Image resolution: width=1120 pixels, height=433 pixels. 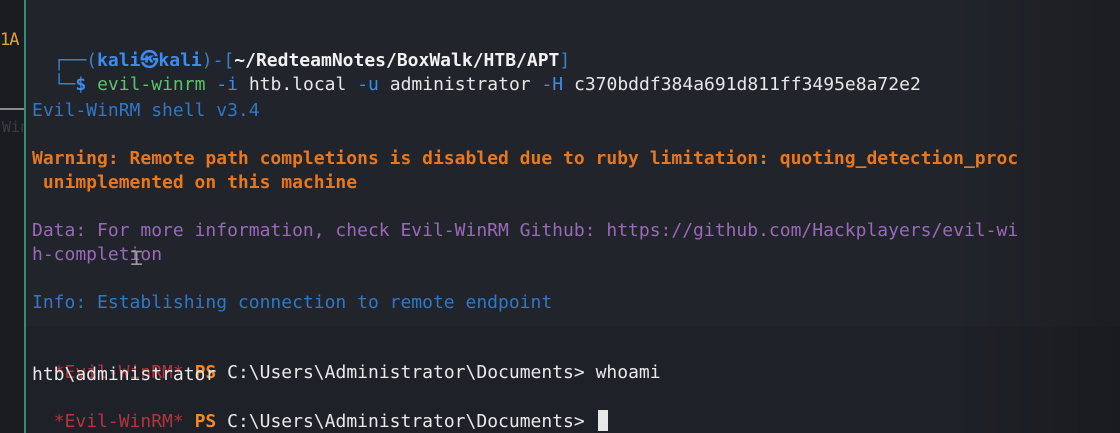 I want to click on text-cursor-icon: Ɪ, so click(x=137, y=258).